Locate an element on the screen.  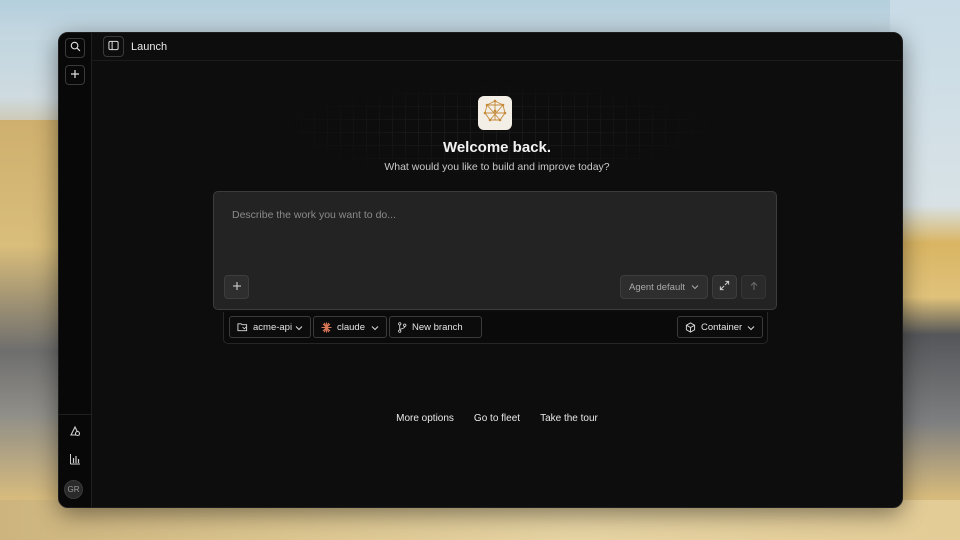
footer-links: More options Go to fleet Take the tour is located at coordinates (497, 418).